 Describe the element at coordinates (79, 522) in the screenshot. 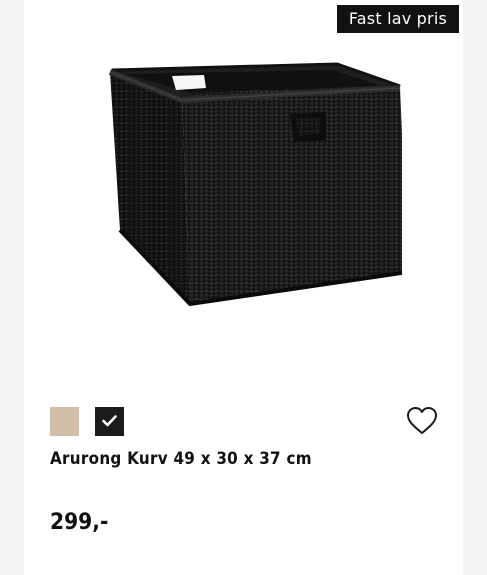

I see `product-price: 299,-` at that location.